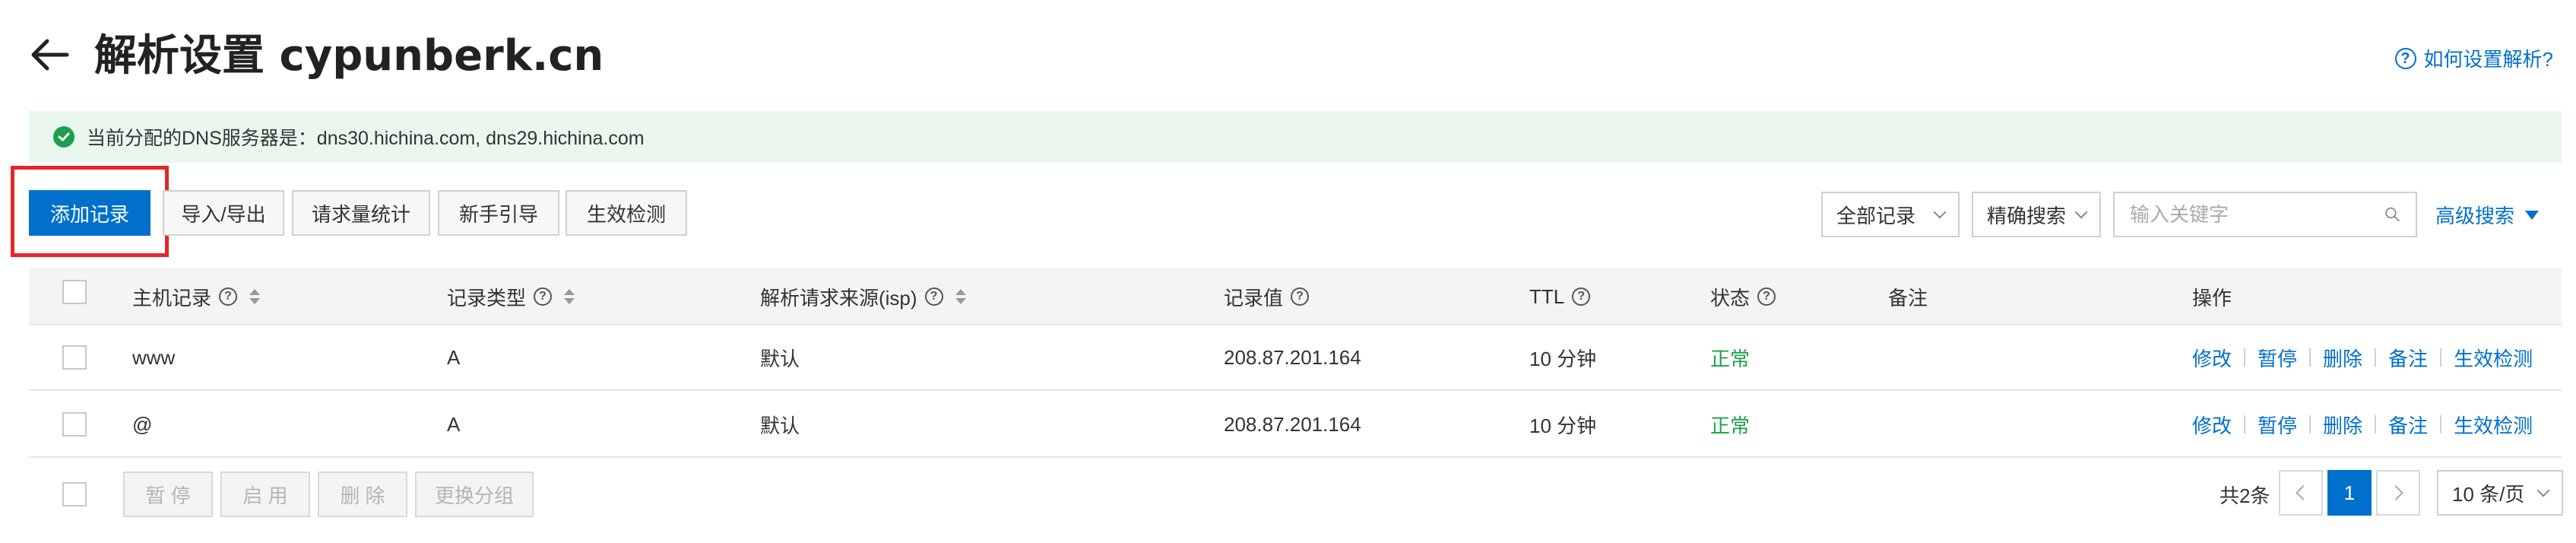 The height and width of the screenshot is (543, 2576). Describe the element at coordinates (349, 56) in the screenshot. I see `page-title: 解析设置 cypunberk.cn` at that location.